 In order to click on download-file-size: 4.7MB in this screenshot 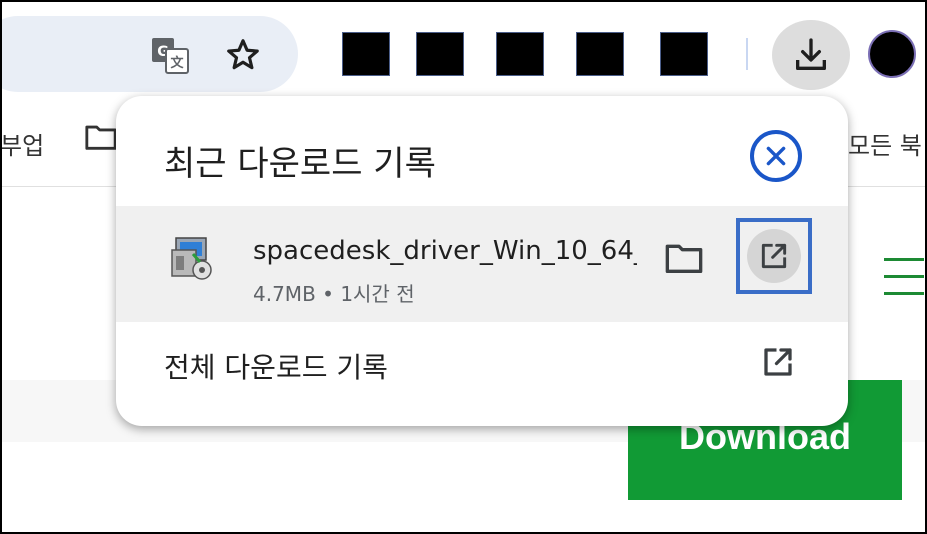, I will do `click(284, 294)`.